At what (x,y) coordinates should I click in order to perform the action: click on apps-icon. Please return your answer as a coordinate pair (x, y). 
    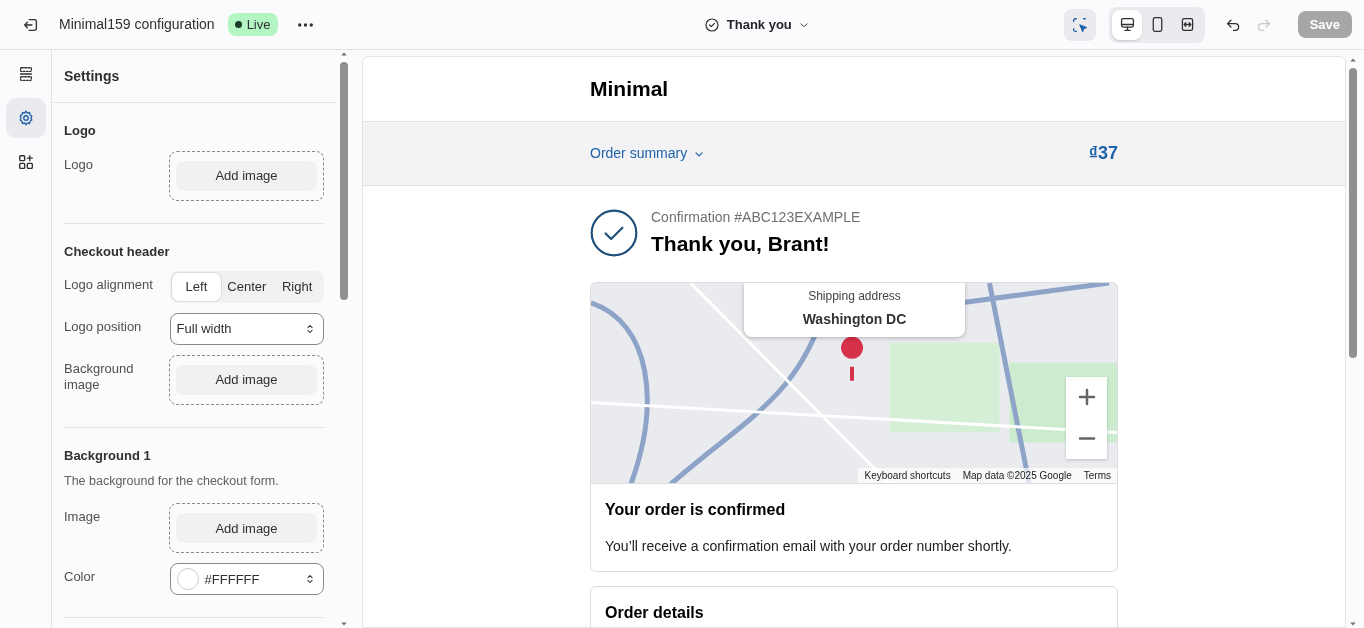
    Looking at the image, I should click on (25, 162).